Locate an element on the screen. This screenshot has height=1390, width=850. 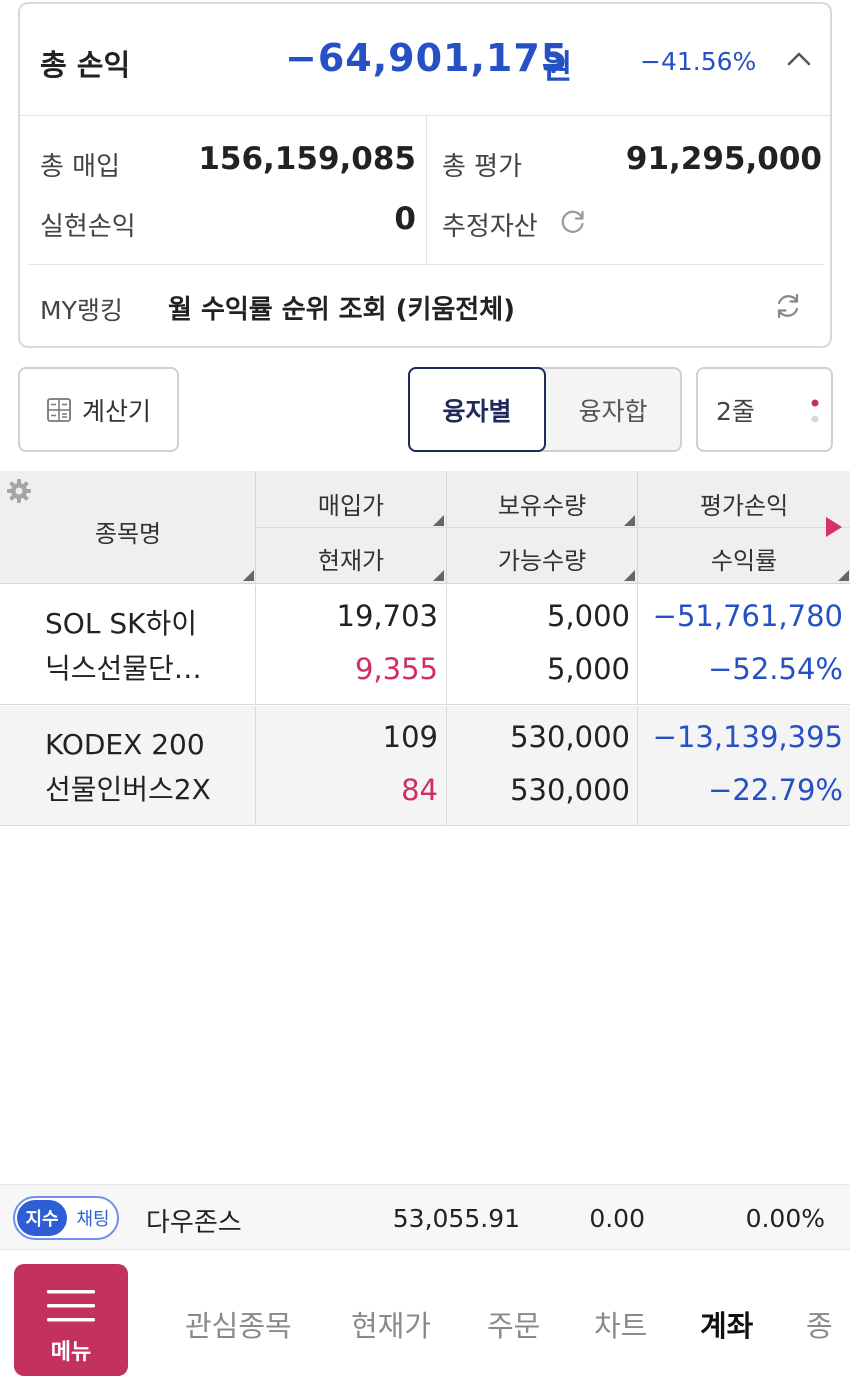
buy-price: 19,703 is located at coordinates (387, 616).